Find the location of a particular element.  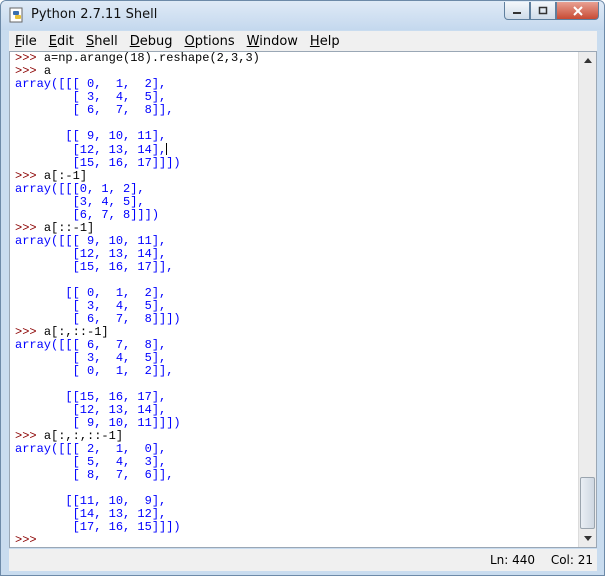

menu-window: Window is located at coordinates (272, 41).